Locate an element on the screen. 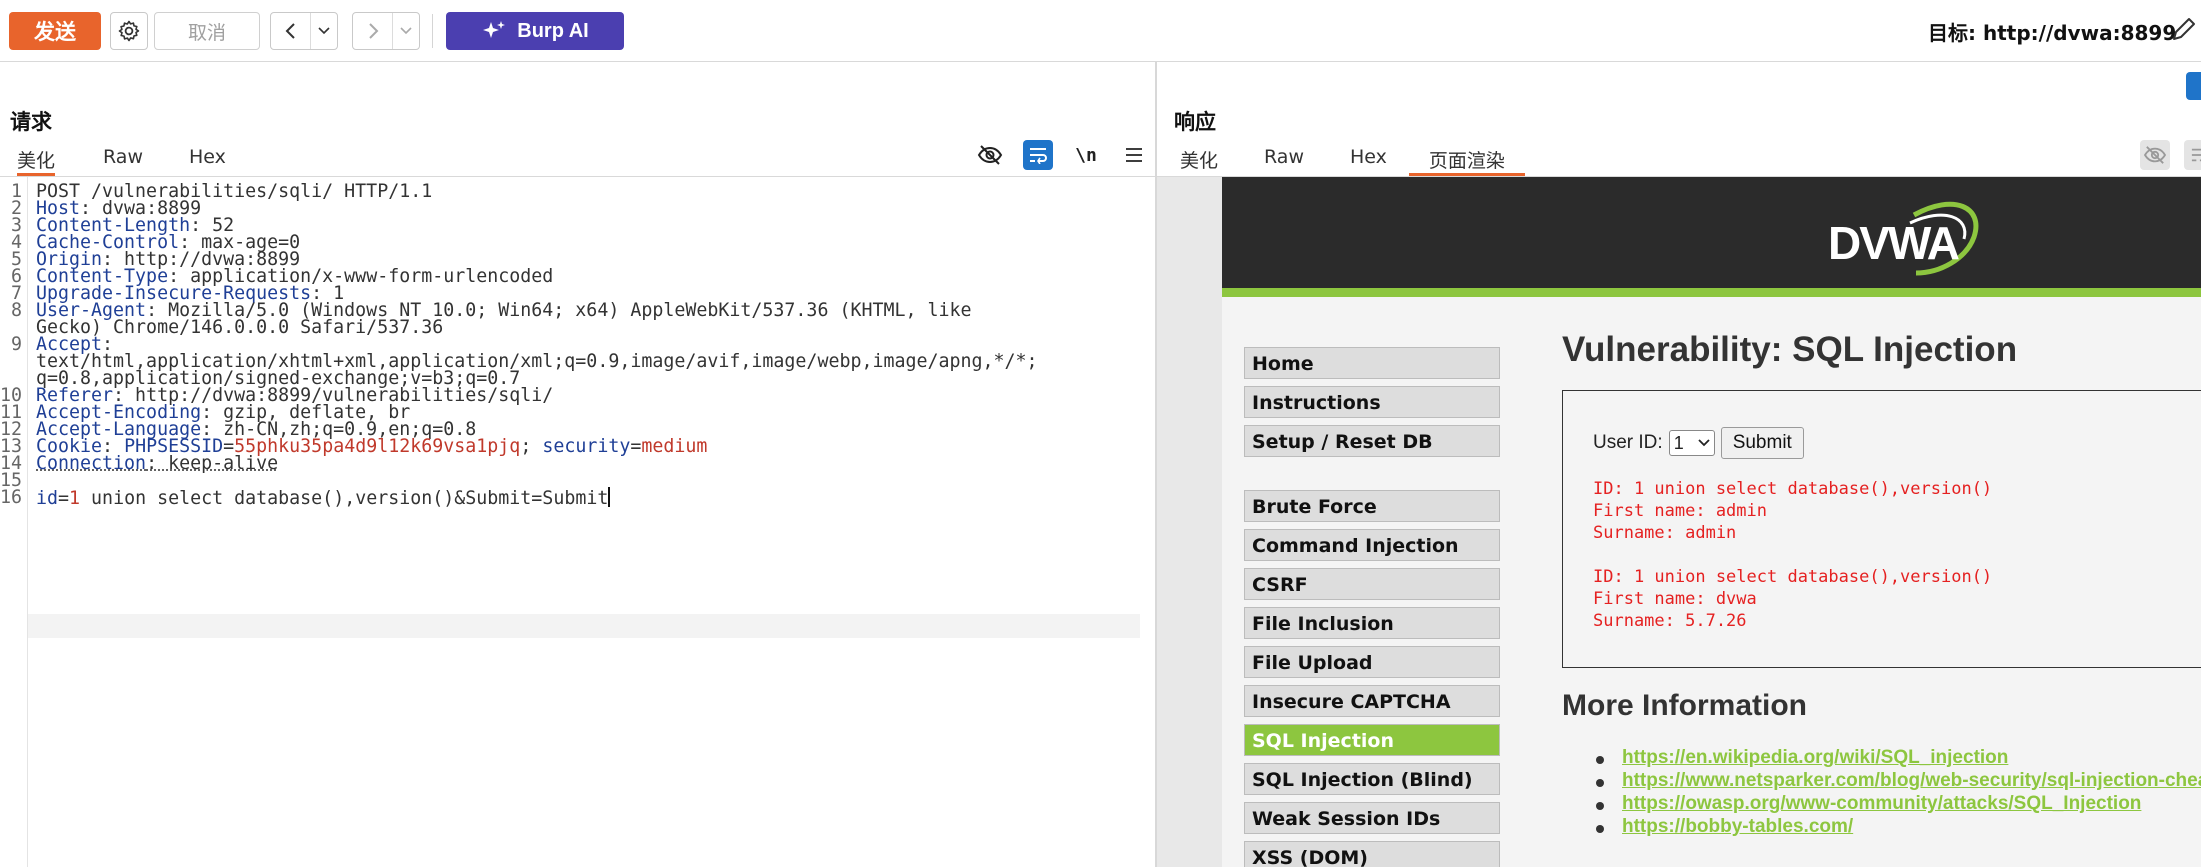 The width and height of the screenshot is (2201, 867). gear-icon is located at coordinates (129, 31).